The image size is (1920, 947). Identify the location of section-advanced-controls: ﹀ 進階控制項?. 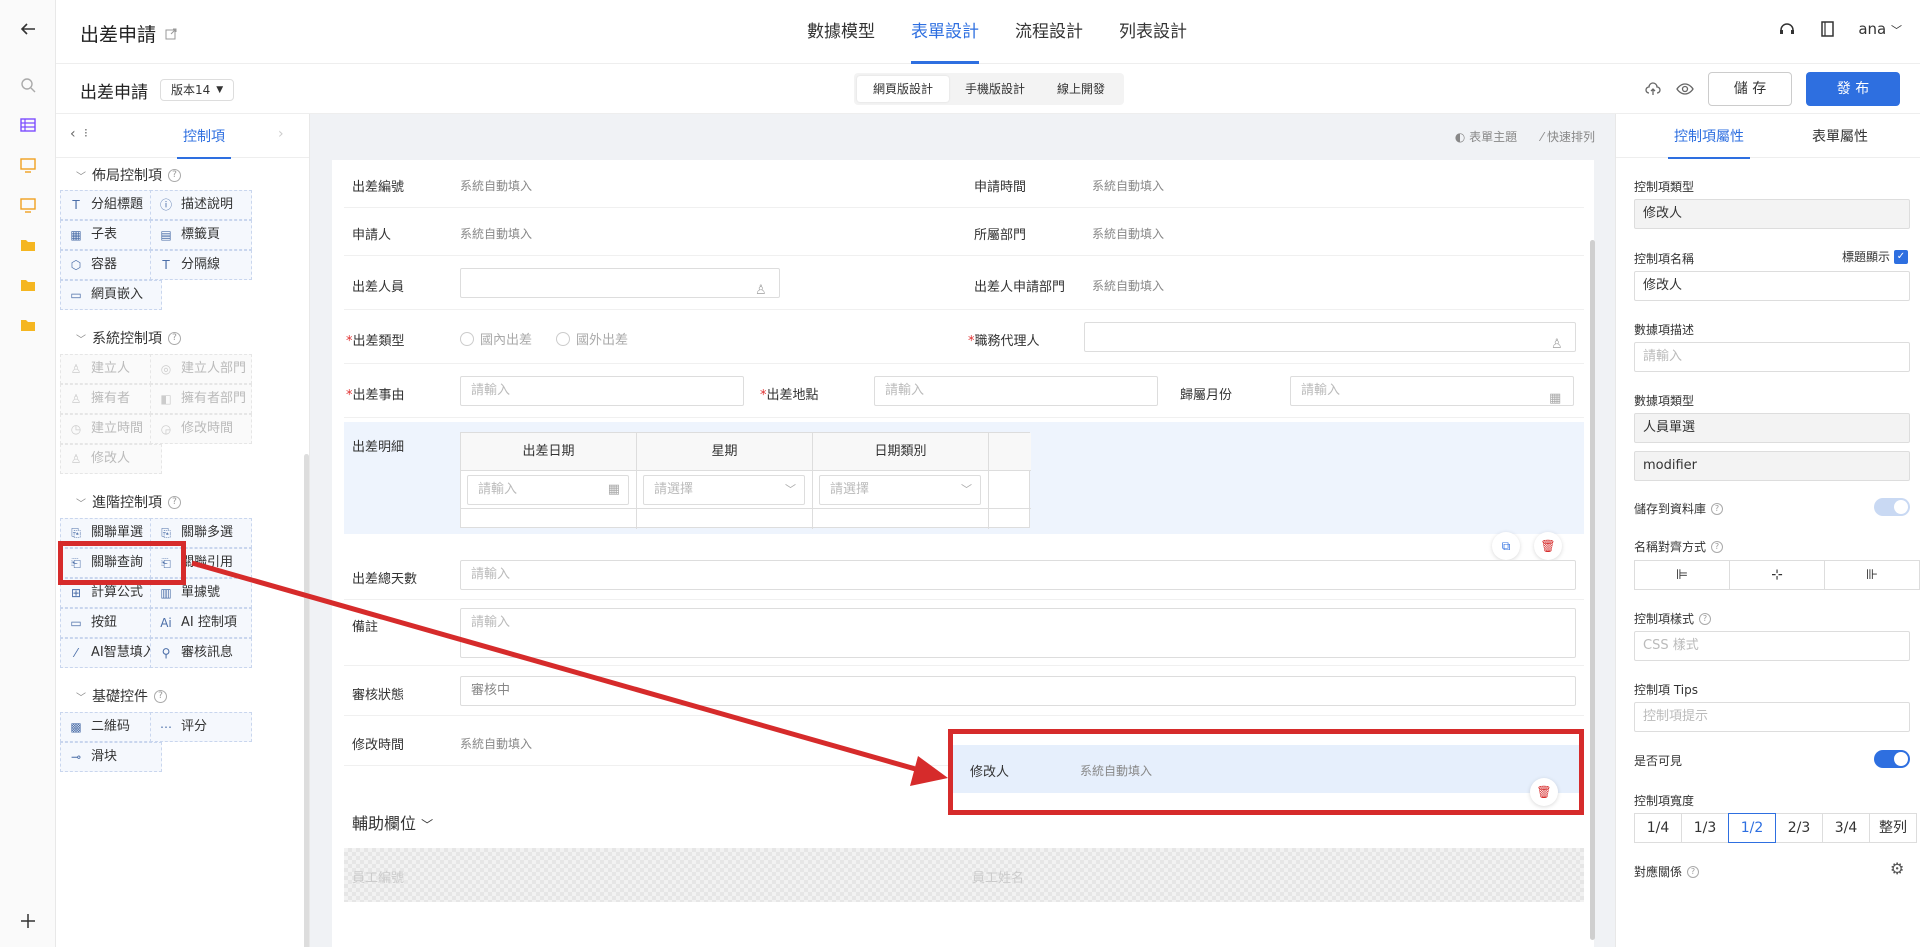
(128, 502).